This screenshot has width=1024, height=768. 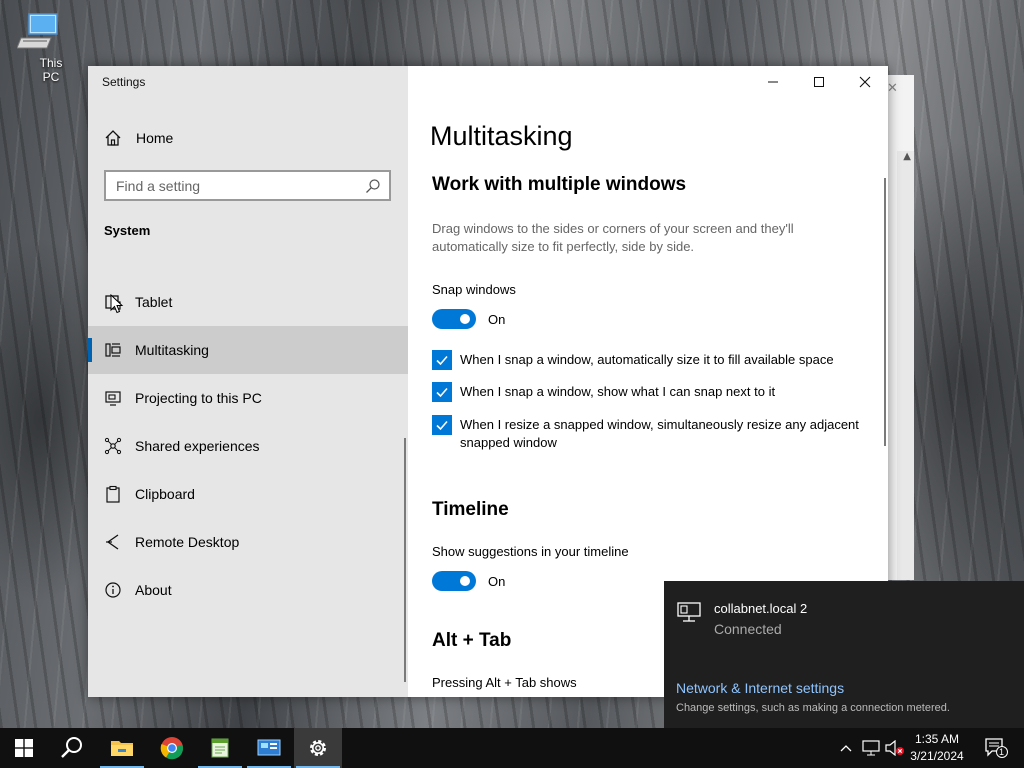 What do you see at coordinates (454, 581) in the screenshot?
I see `timeline-suggestions-toggle` at bounding box center [454, 581].